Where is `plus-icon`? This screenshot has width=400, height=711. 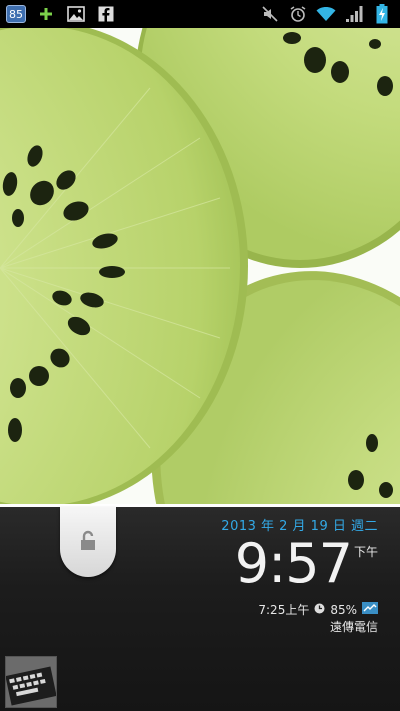
plus-icon is located at coordinates (46, 14).